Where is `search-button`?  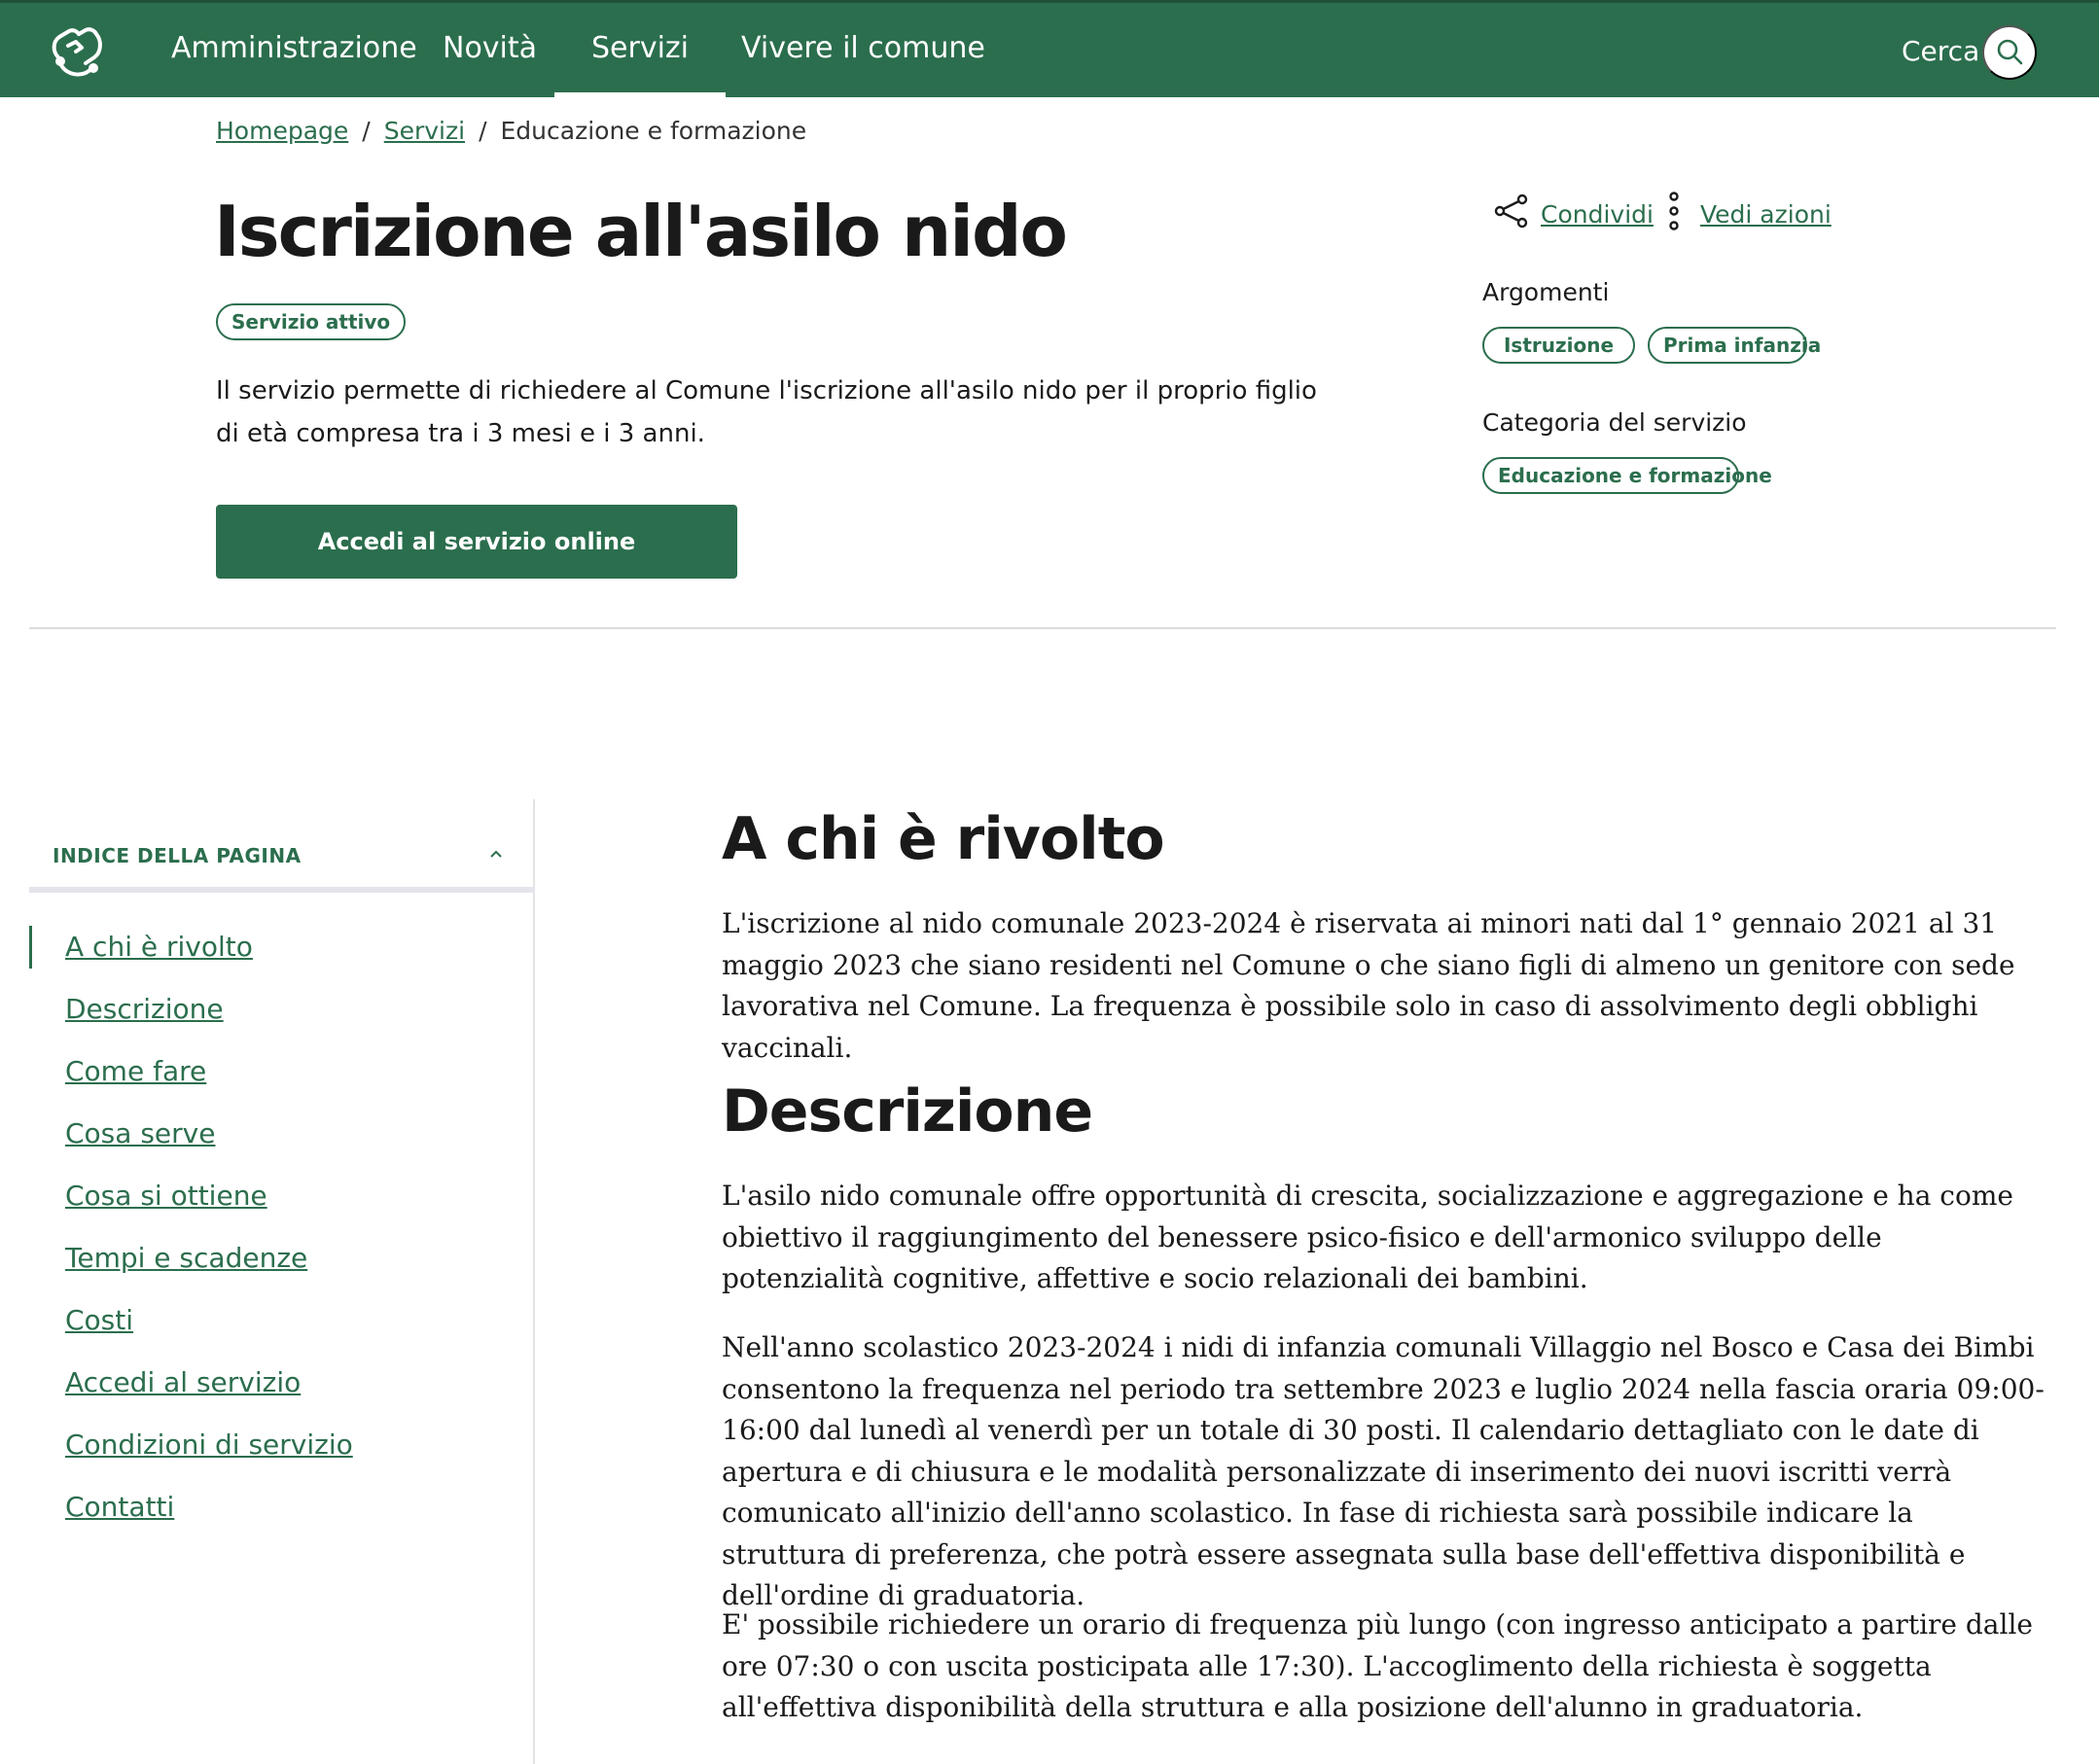
search-button is located at coordinates (2009, 52).